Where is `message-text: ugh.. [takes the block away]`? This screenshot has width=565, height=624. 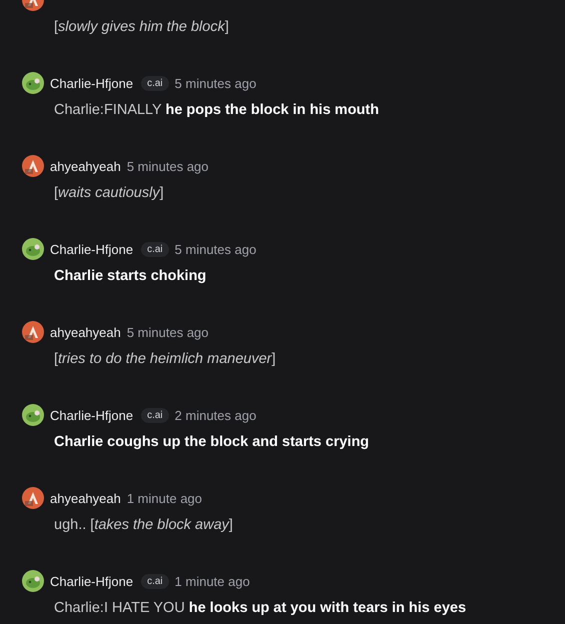
message-text: ugh.. [takes the block away] is located at coordinates (143, 525).